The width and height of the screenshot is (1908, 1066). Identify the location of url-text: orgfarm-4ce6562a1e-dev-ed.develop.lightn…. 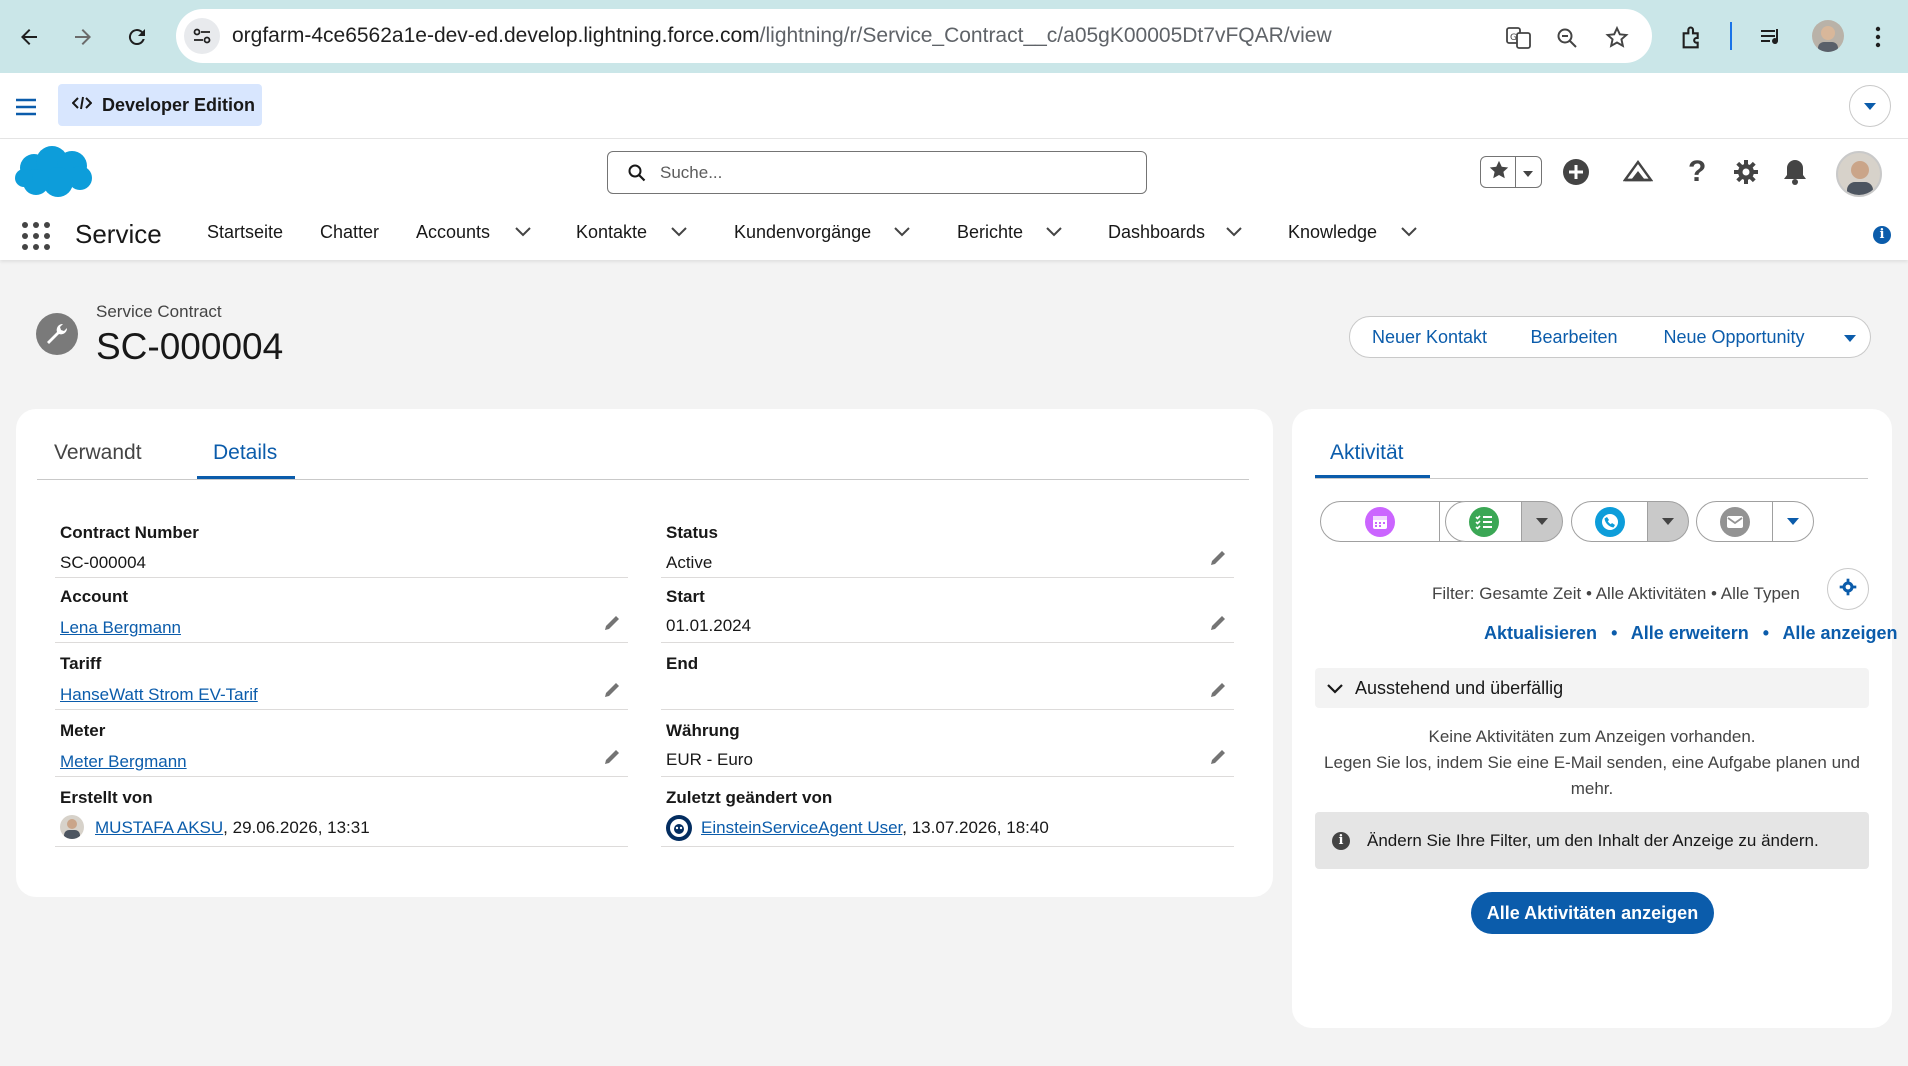
(782, 36).